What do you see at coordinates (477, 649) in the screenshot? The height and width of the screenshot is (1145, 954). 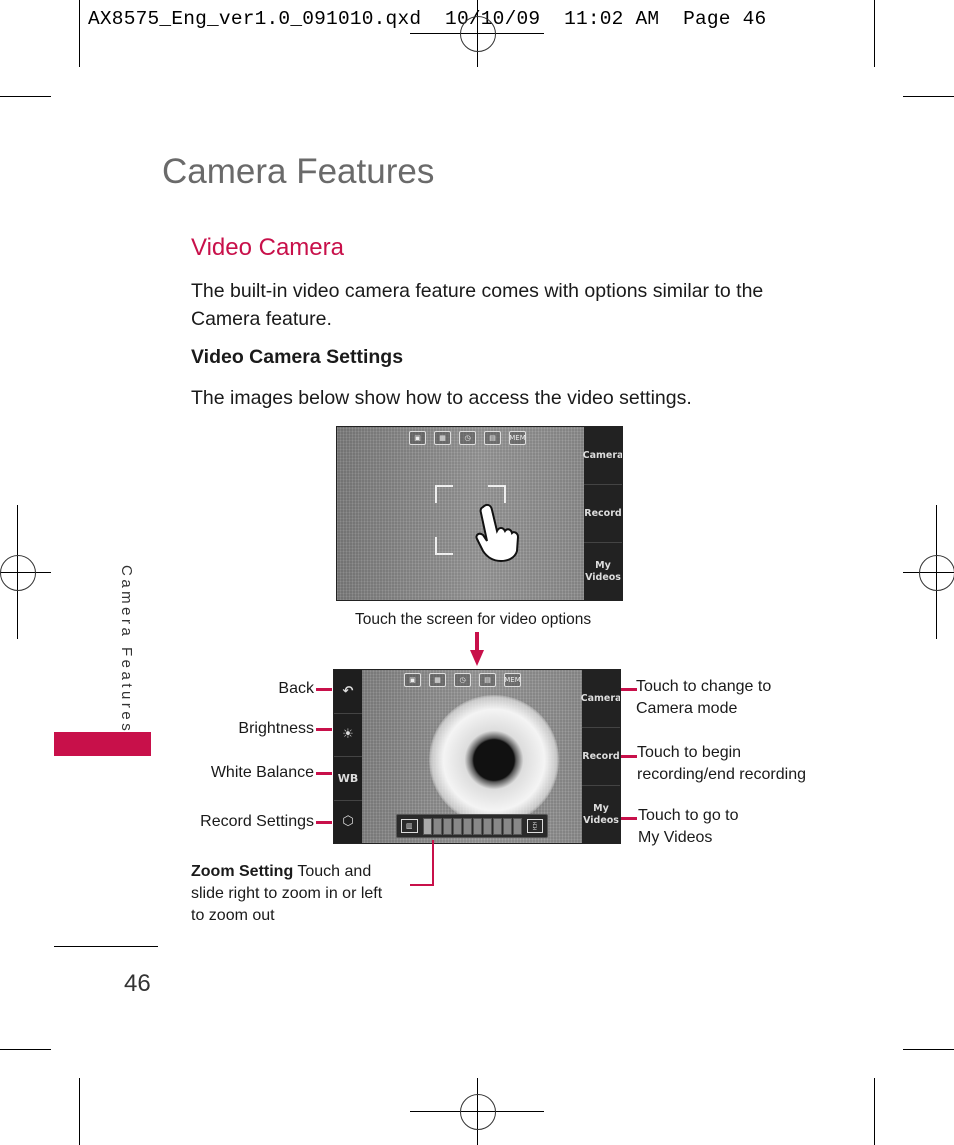 I see `down-arrow-icon` at bounding box center [477, 649].